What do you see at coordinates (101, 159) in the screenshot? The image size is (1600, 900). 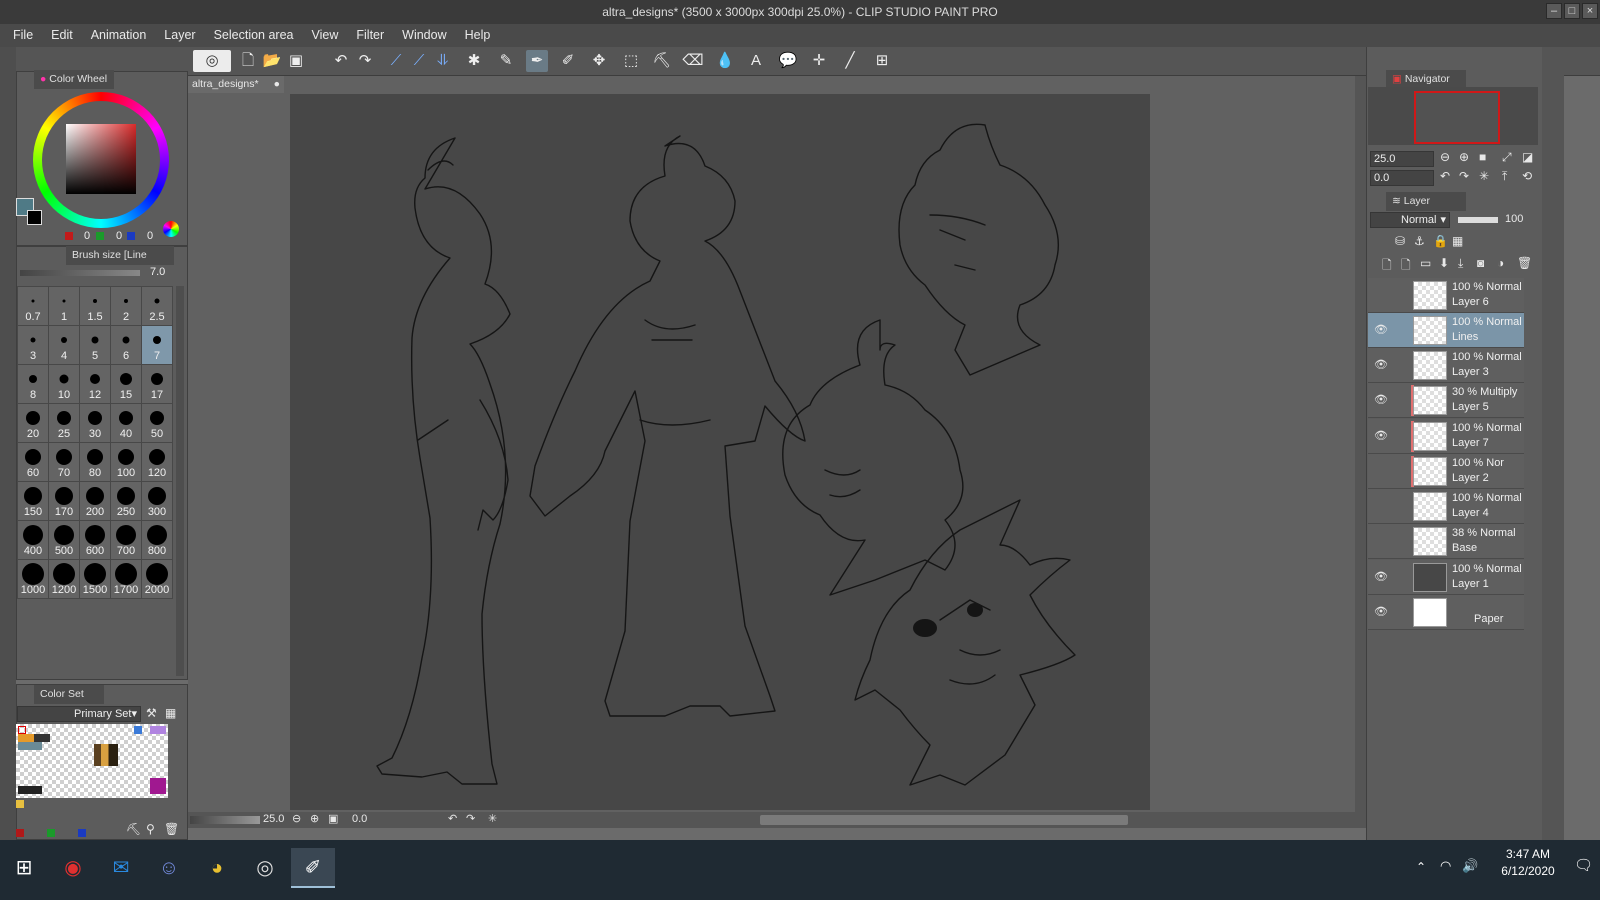 I see `saturation-value-square` at bounding box center [101, 159].